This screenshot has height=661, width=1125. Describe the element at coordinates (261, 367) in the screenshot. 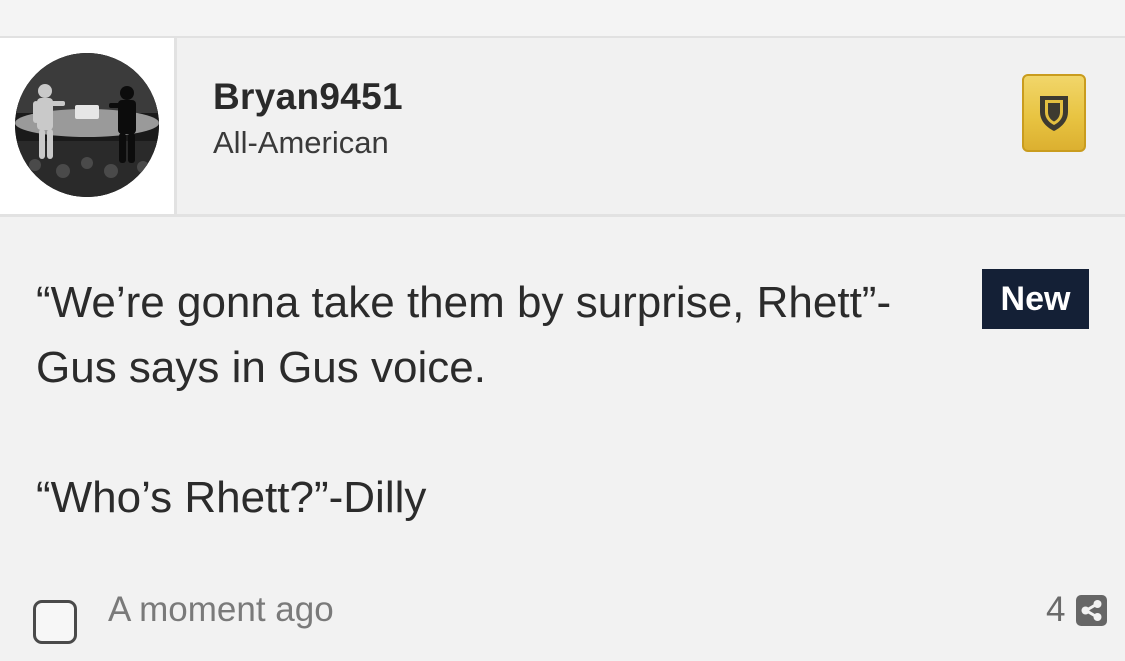

I see `post-body-line: Gus says in Gus voice.` at that location.